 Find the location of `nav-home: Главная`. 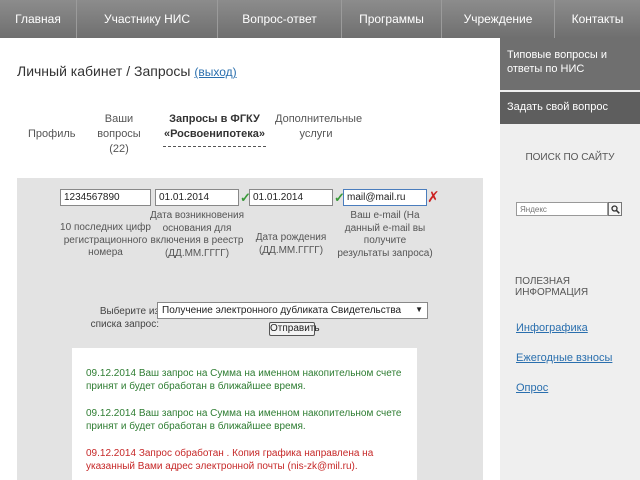

nav-home: Главная is located at coordinates (38, 19).